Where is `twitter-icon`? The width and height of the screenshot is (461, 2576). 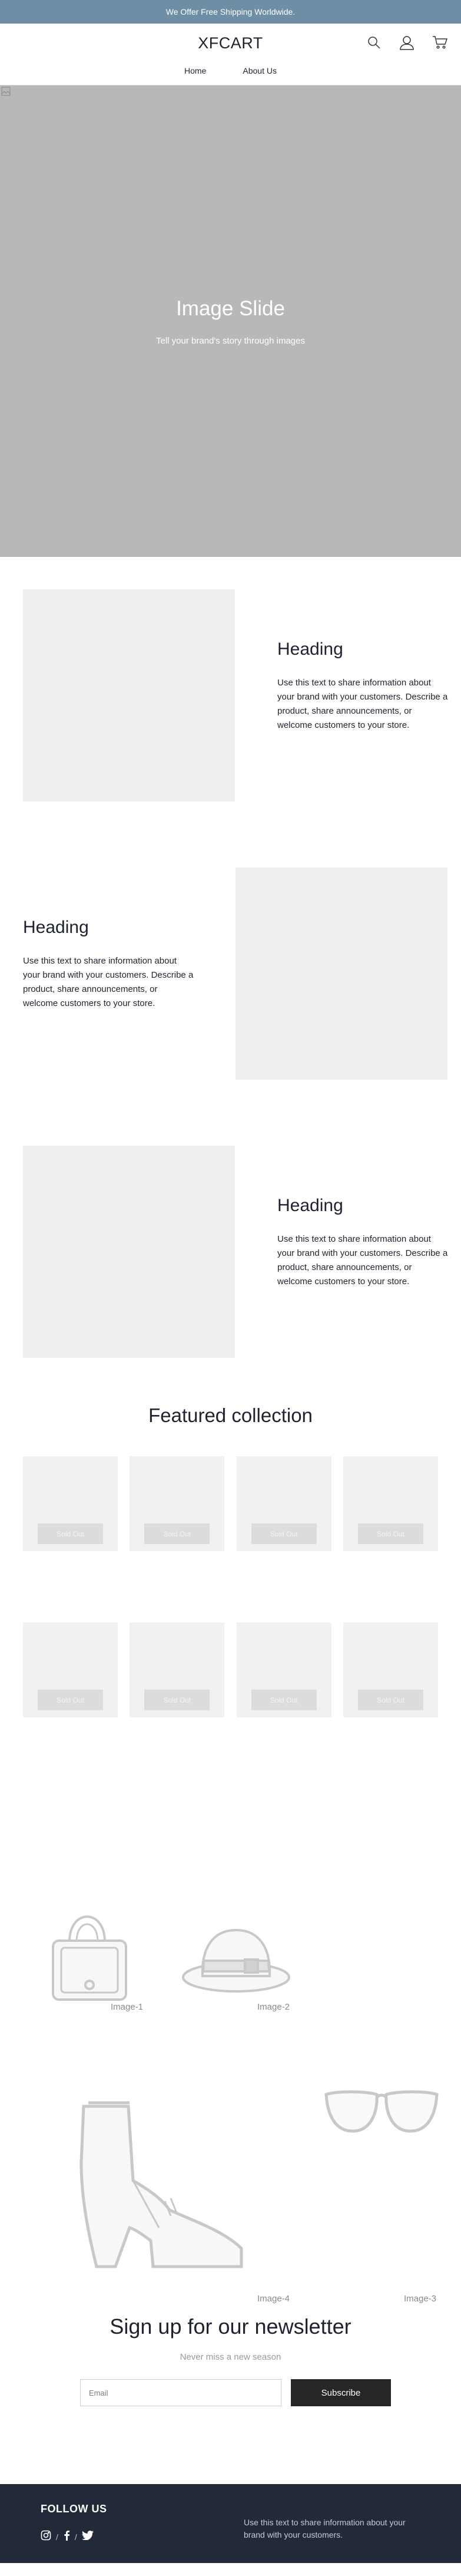 twitter-icon is located at coordinates (87, 2537).